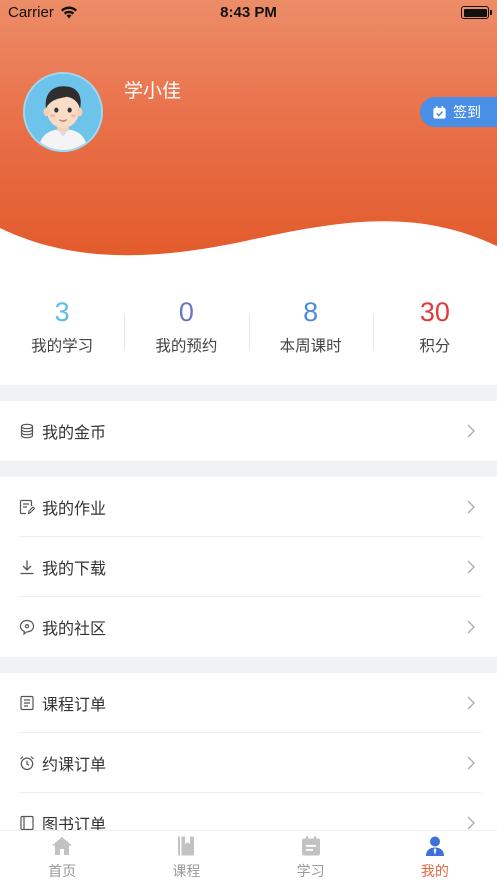 The height and width of the screenshot is (883, 497). What do you see at coordinates (311, 312) in the screenshot?
I see `stat-value: 8` at bounding box center [311, 312].